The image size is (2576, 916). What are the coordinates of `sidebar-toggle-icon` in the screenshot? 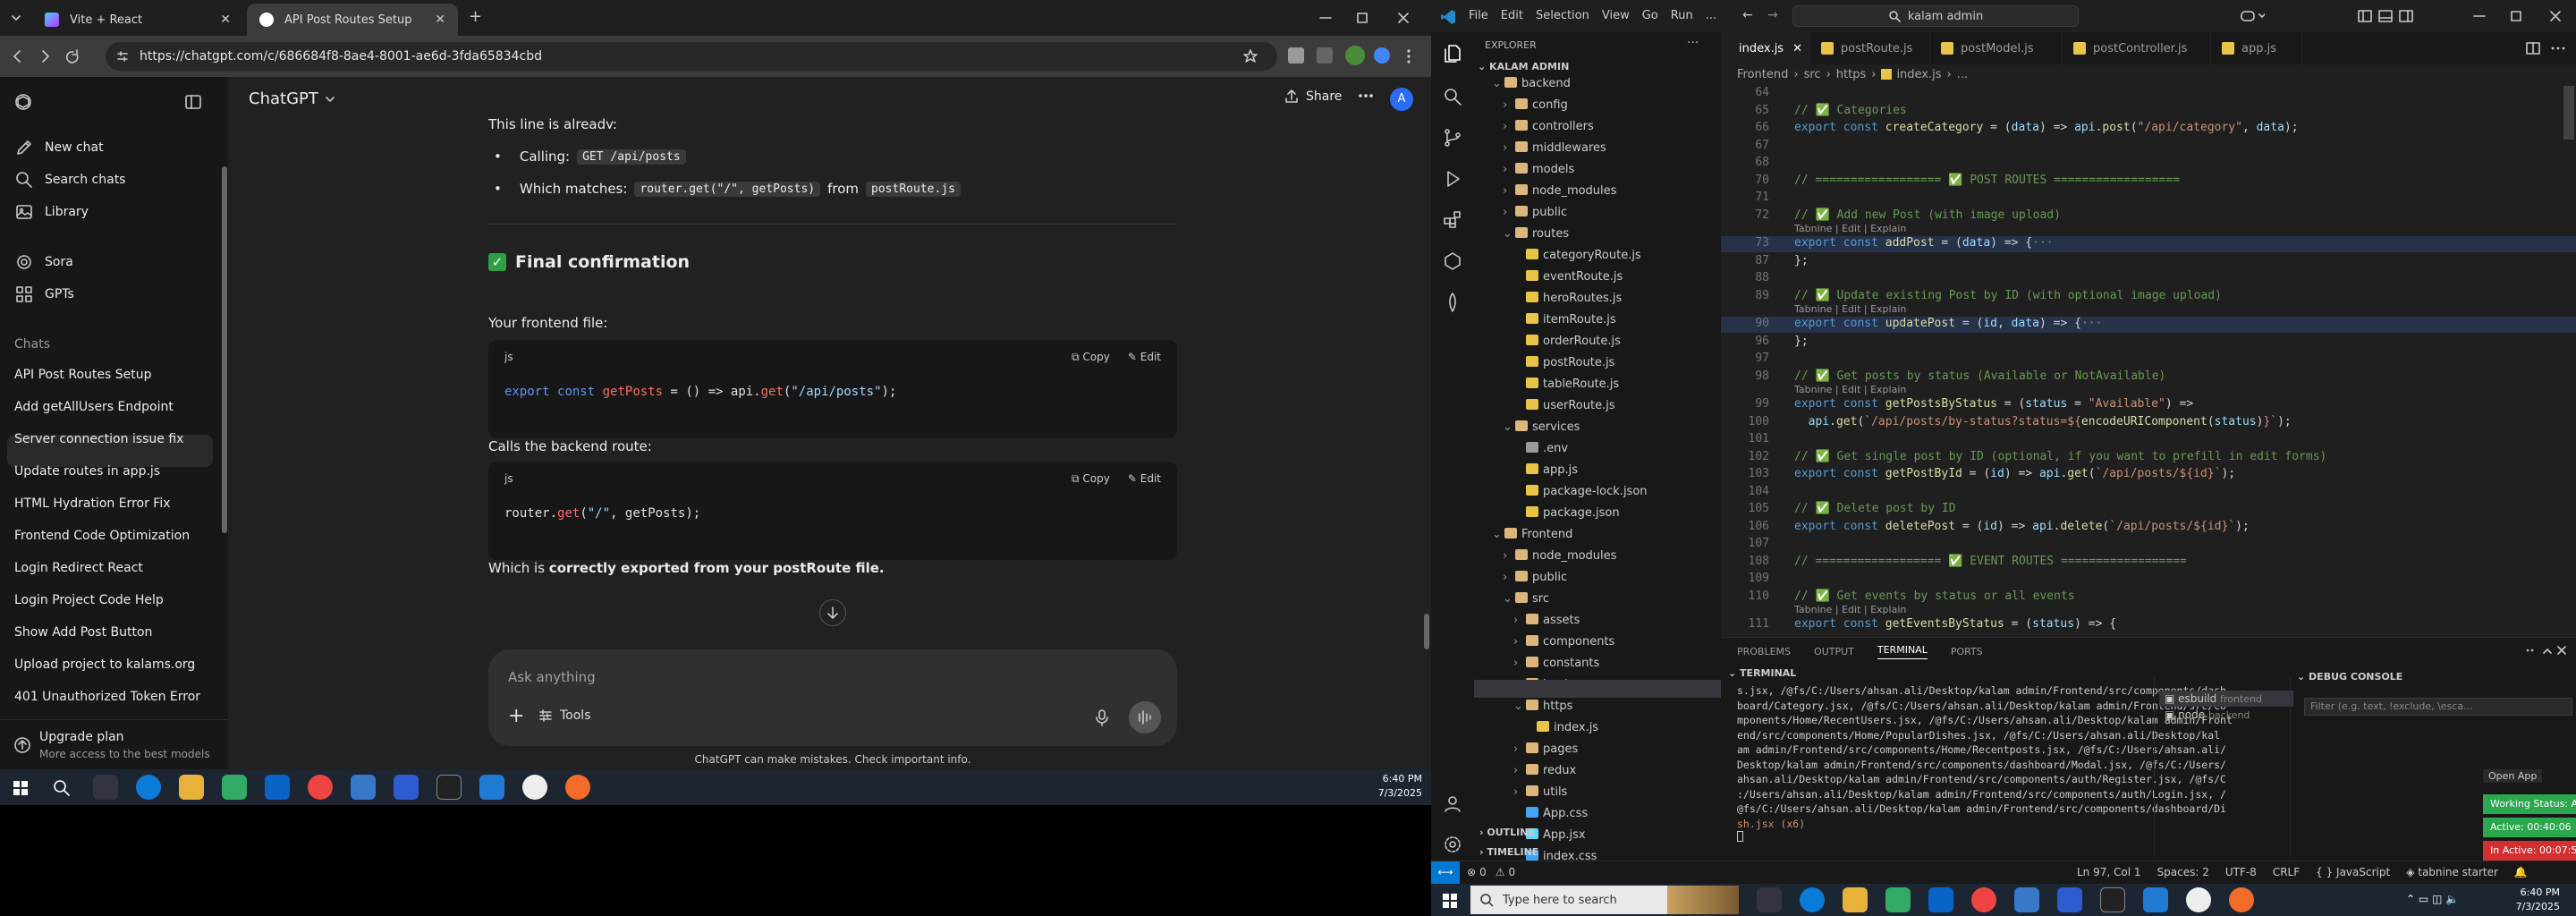 It's located at (193, 102).